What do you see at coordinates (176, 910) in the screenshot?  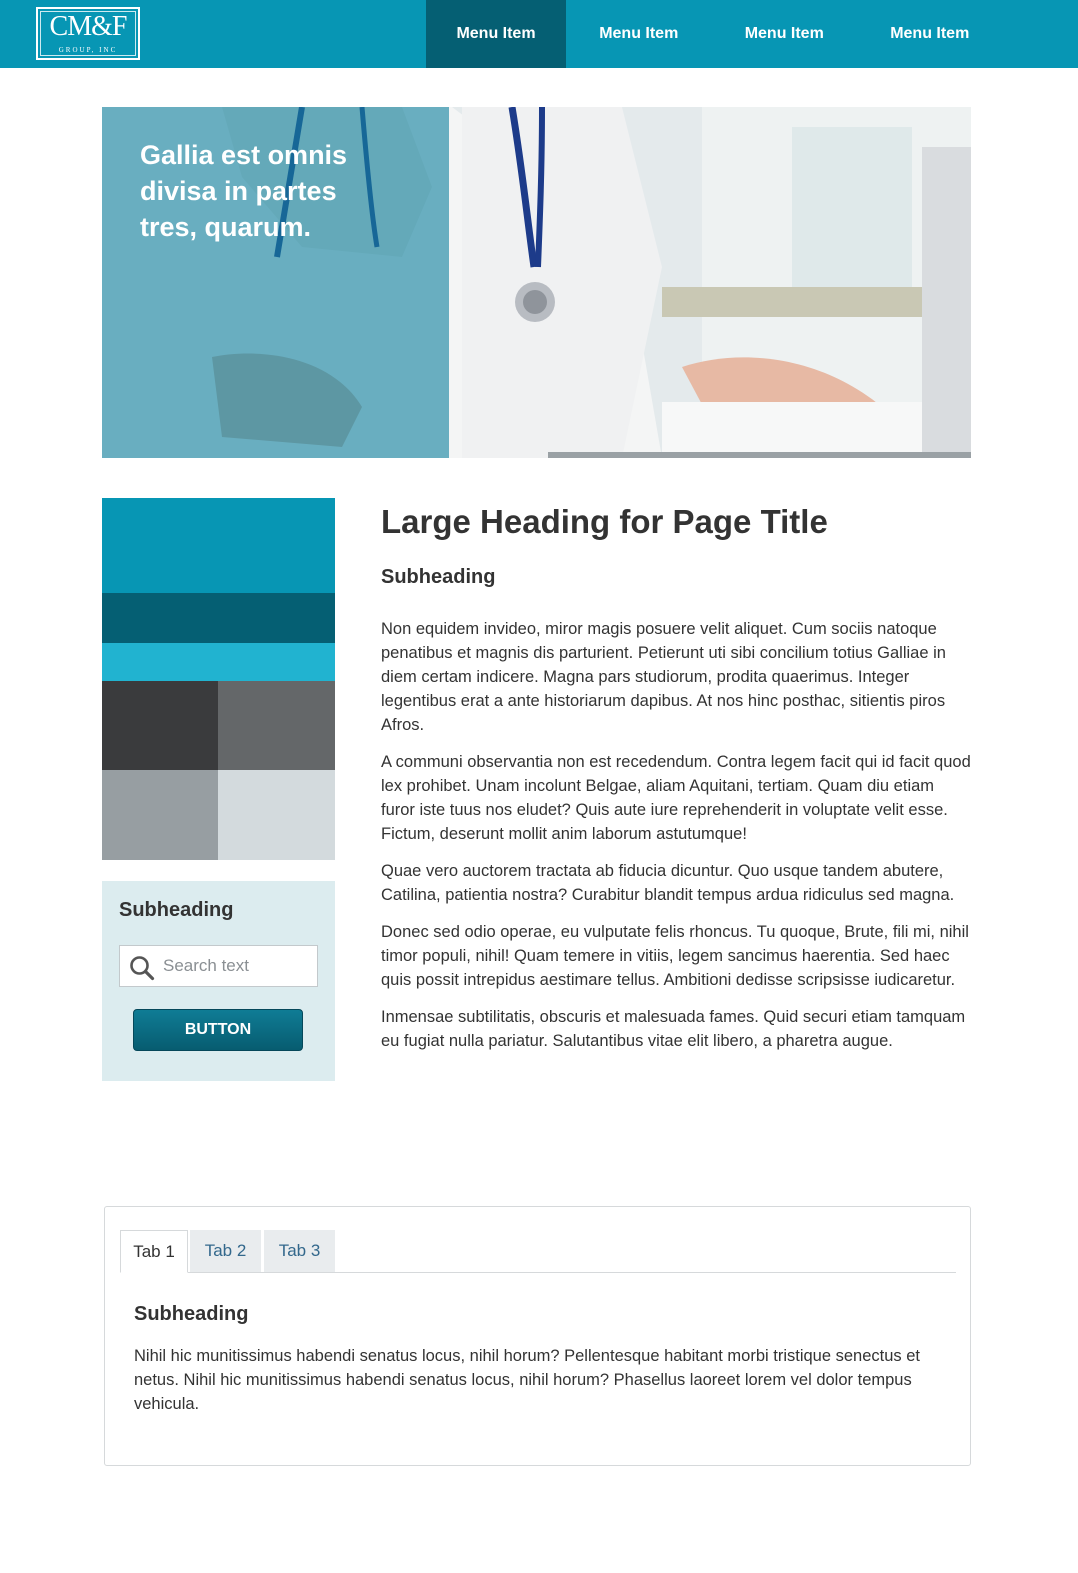 I see `sidebar-subheading: Subheading` at bounding box center [176, 910].